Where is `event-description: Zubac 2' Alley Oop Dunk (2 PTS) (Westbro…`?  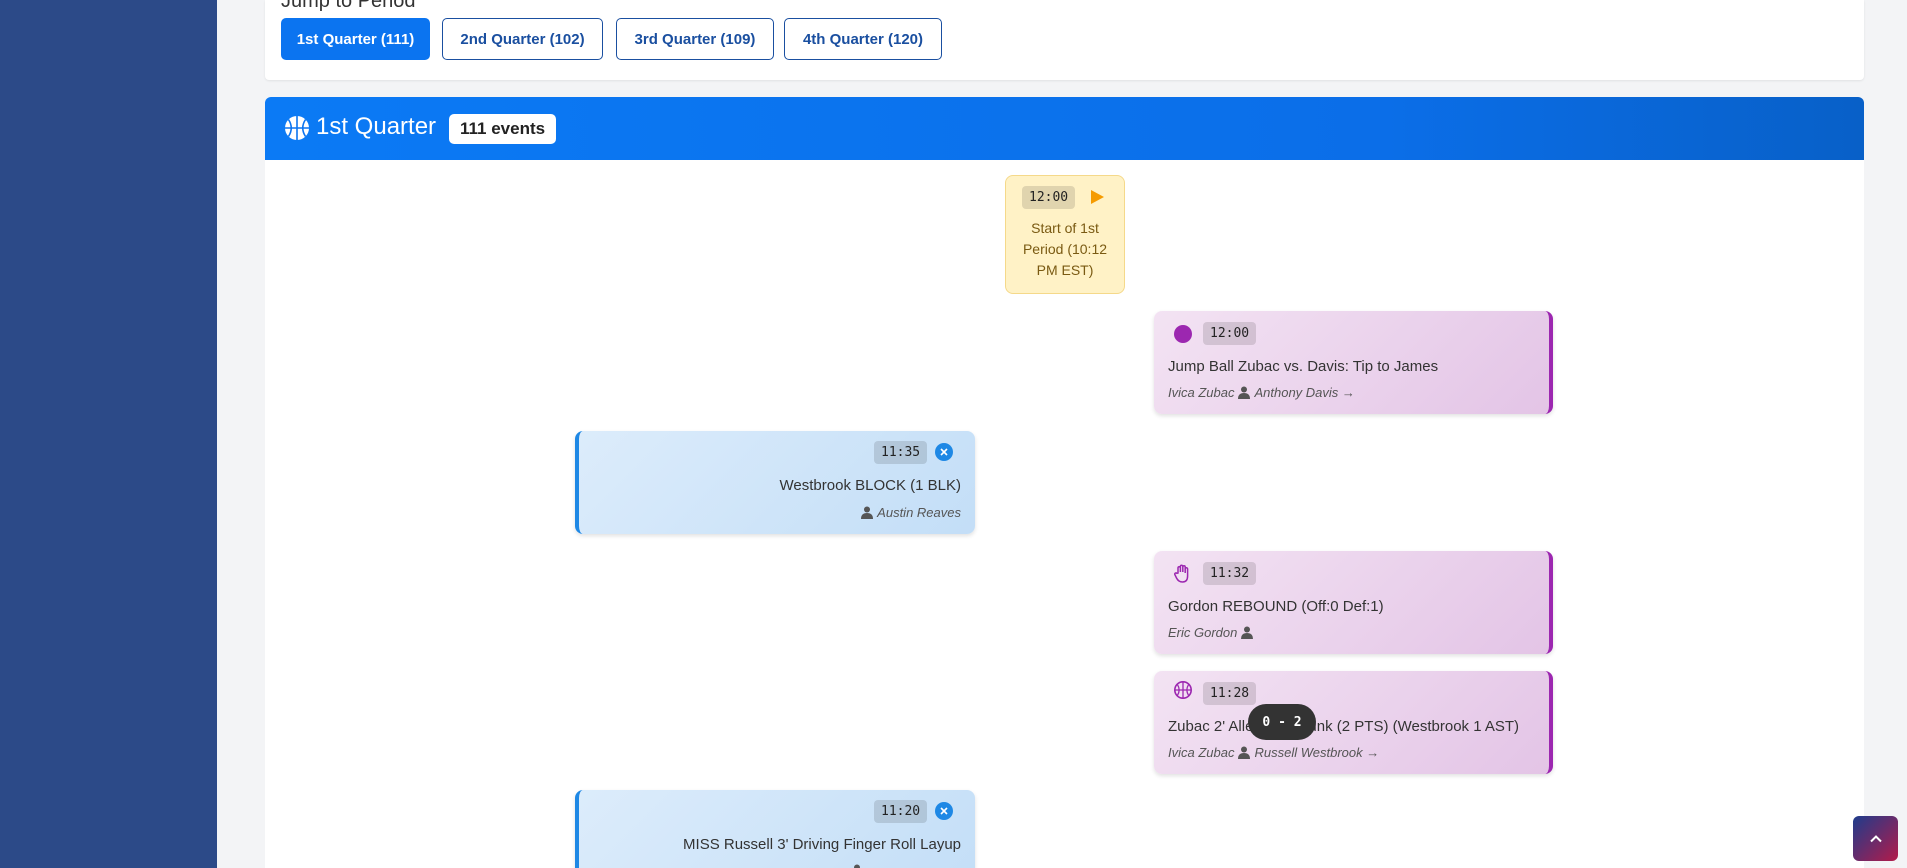 event-description: Zubac 2' Alley Oop Dunk (2 PTS) (Westbro… is located at coordinates (1344, 726).